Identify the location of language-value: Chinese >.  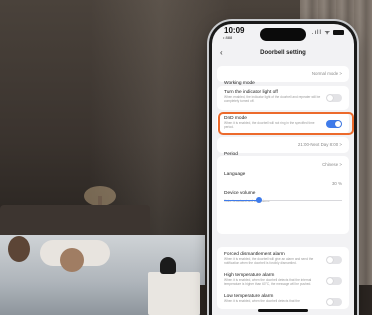
(332, 164).